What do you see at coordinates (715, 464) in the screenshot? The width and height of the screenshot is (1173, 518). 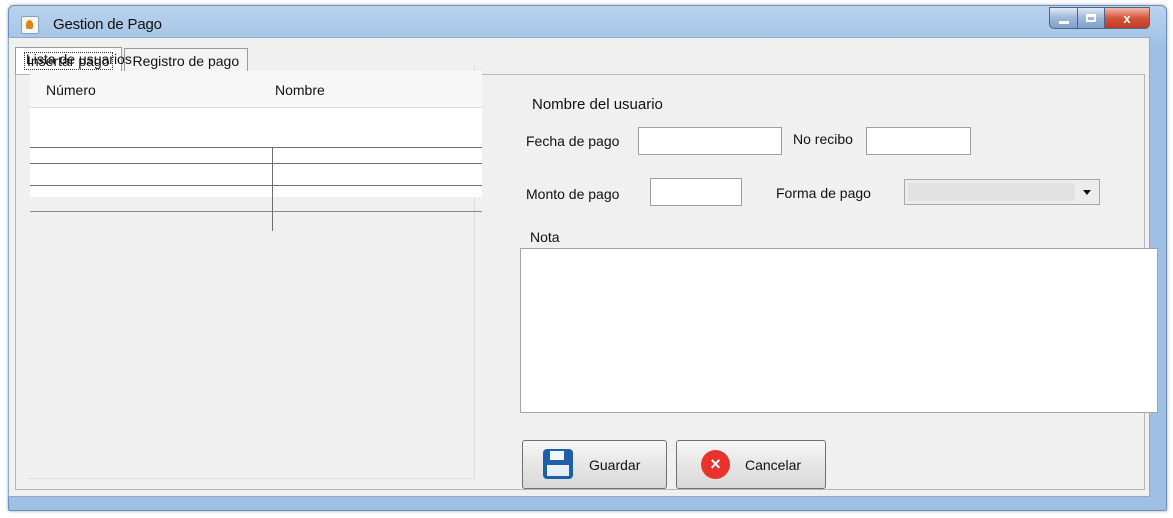 I see `cancel-x-icon: ×` at bounding box center [715, 464].